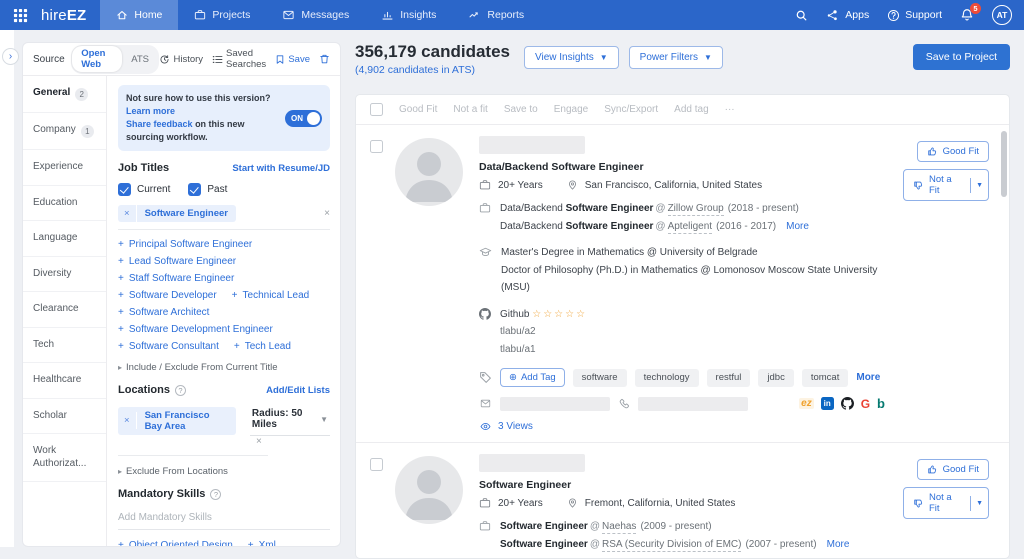 This screenshot has height=559, width=1024. Describe the element at coordinates (806, 403) in the screenshot. I see `hireez-profile-icon: ez` at that location.